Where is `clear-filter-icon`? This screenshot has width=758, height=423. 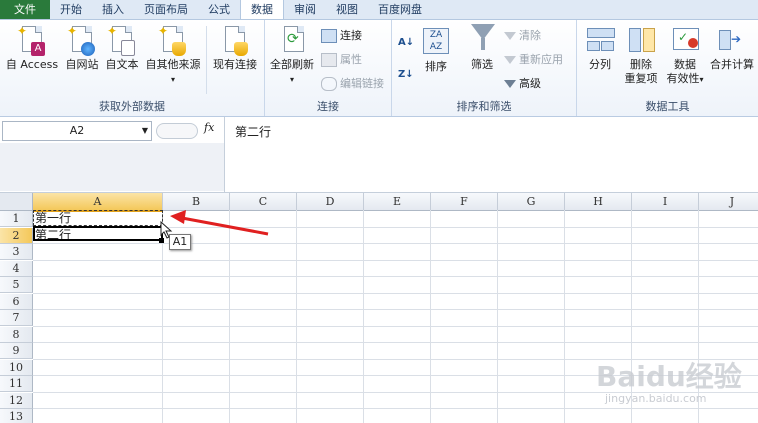
clear-filter-icon is located at coordinates (510, 36).